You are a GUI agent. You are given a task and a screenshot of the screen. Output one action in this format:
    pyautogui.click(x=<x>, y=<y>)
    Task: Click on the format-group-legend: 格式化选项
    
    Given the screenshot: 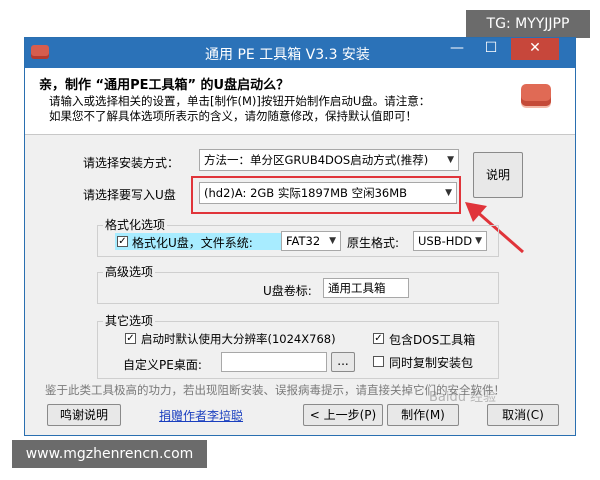 What is the action you would take?
    pyautogui.click(x=135, y=224)
    